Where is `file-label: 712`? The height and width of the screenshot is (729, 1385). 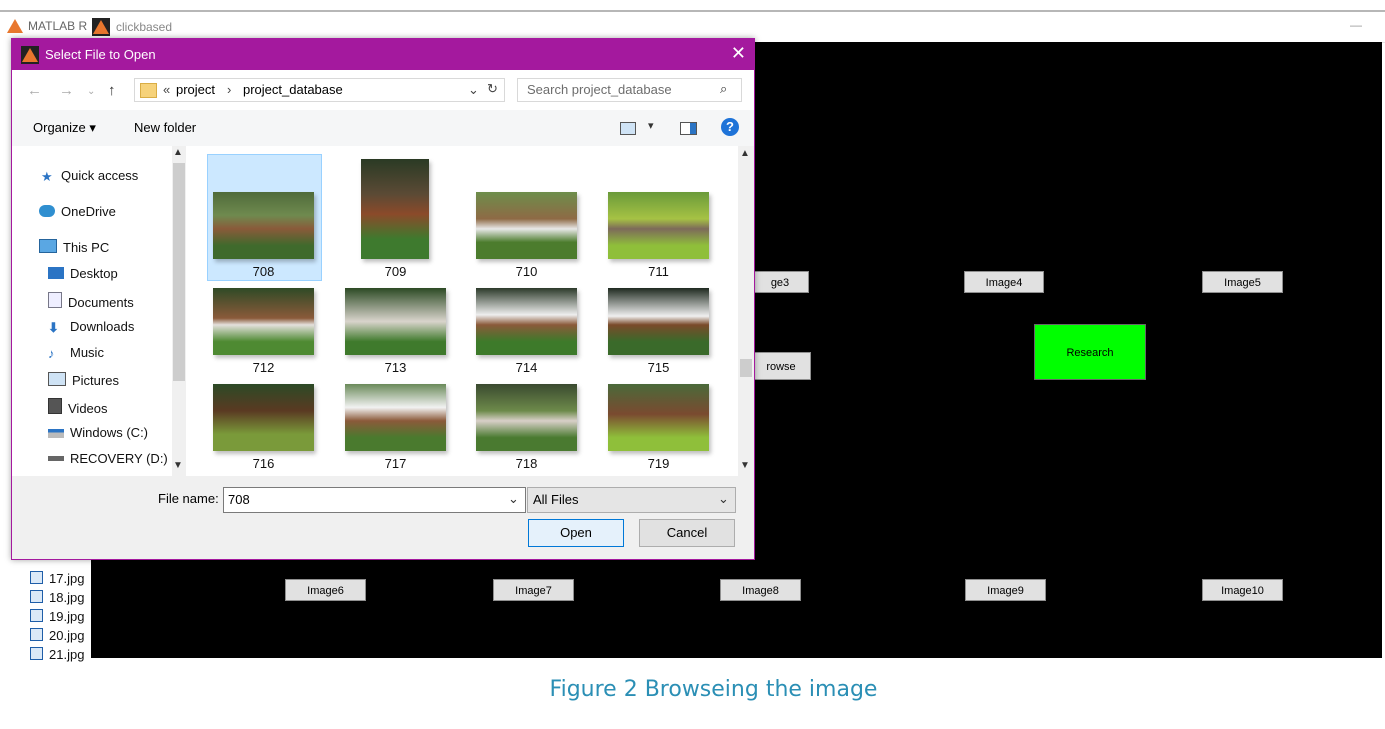
file-label: 712 is located at coordinates (263, 367).